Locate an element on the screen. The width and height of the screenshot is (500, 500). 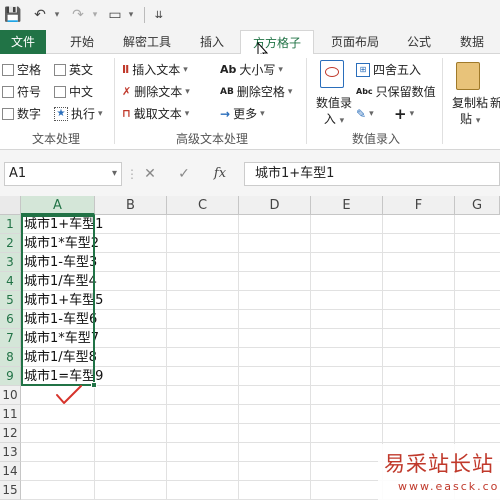
plus-button: + ▾ is located at coordinates (404, 114).